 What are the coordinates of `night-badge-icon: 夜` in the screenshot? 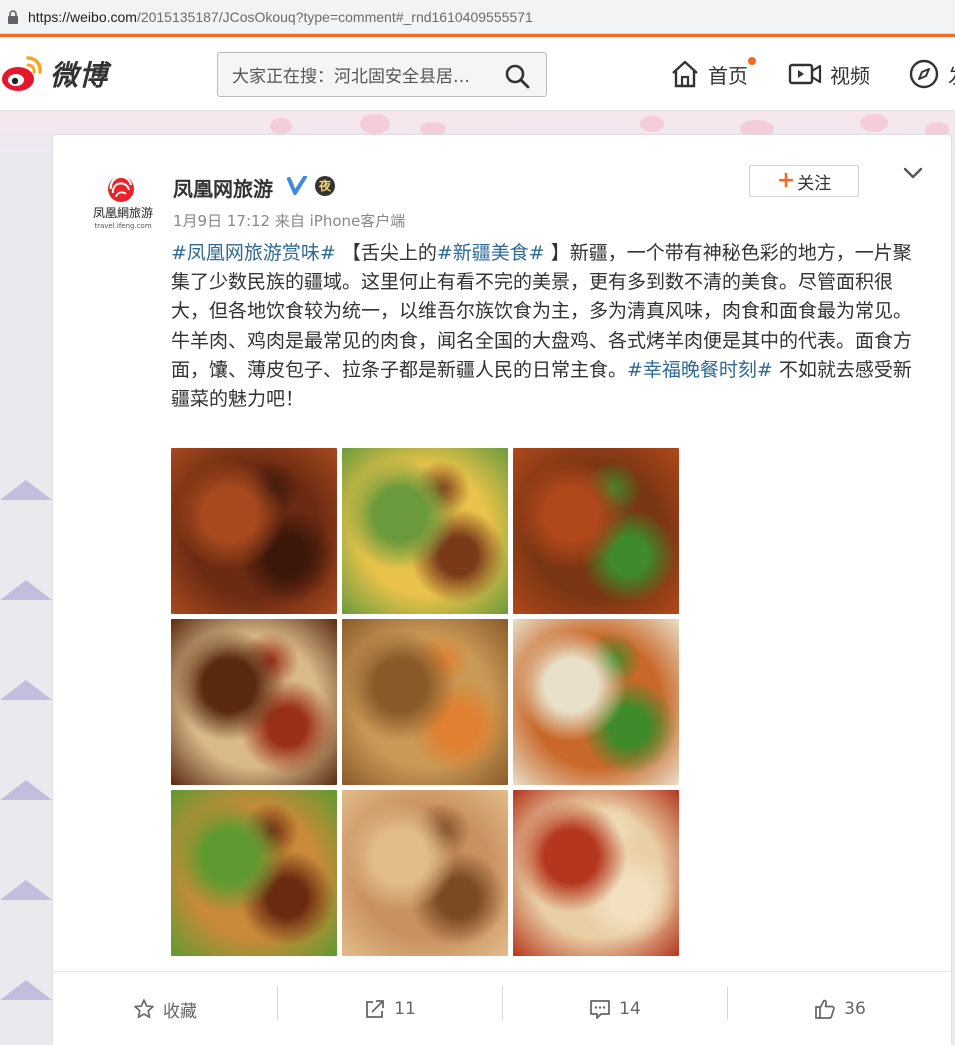 It's located at (325, 186).